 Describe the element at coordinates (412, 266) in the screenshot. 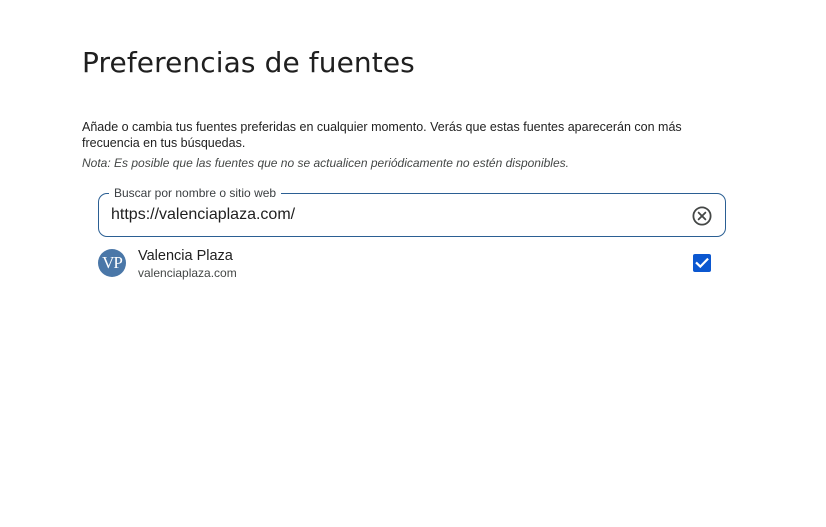

I see `source-list-item: VP Valencia Plaza valenciaplaza.com` at that location.